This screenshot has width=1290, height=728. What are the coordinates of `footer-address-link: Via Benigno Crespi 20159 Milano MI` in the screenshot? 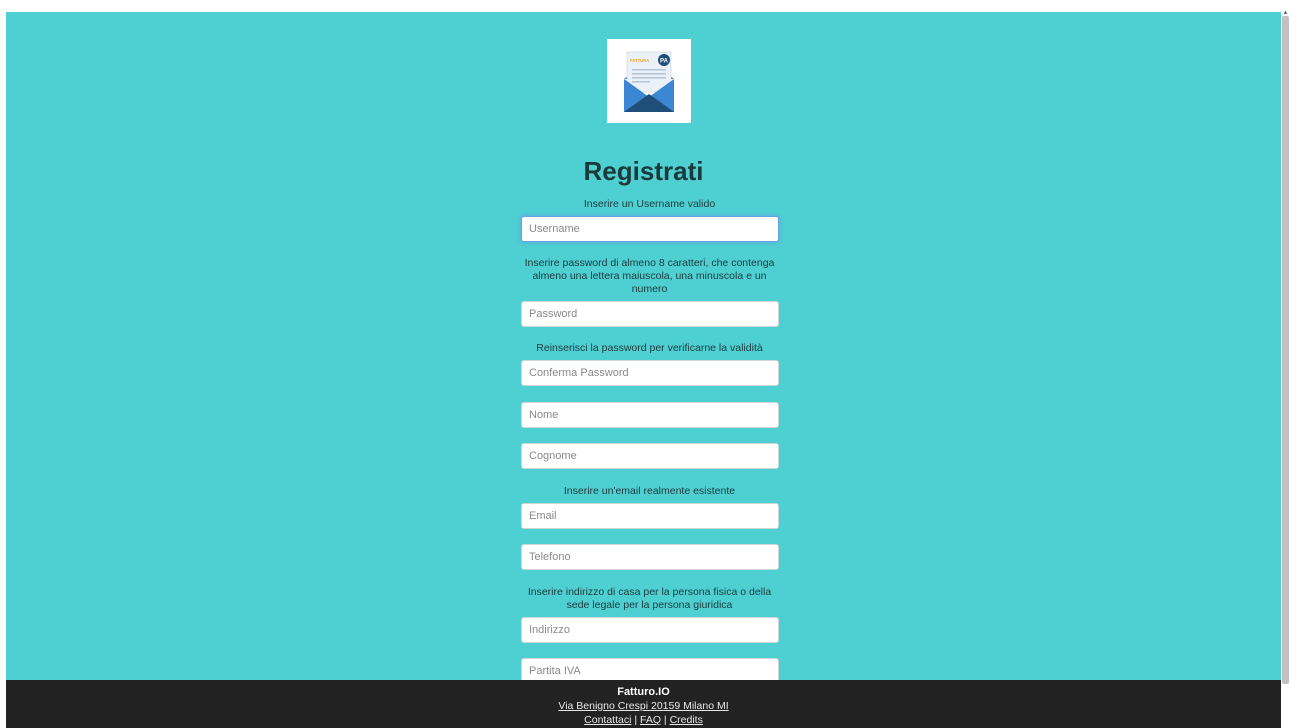 It's located at (643, 706).